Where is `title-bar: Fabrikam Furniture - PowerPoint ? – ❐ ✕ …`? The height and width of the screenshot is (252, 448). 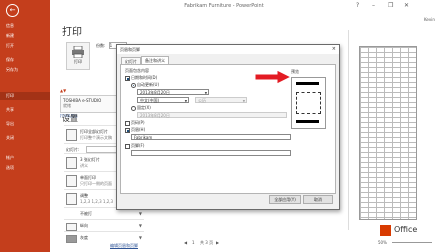
title-bar: Fabrikam Furniture - PowerPoint ? – ❐ ✕ … is located at coordinates (224, 11).